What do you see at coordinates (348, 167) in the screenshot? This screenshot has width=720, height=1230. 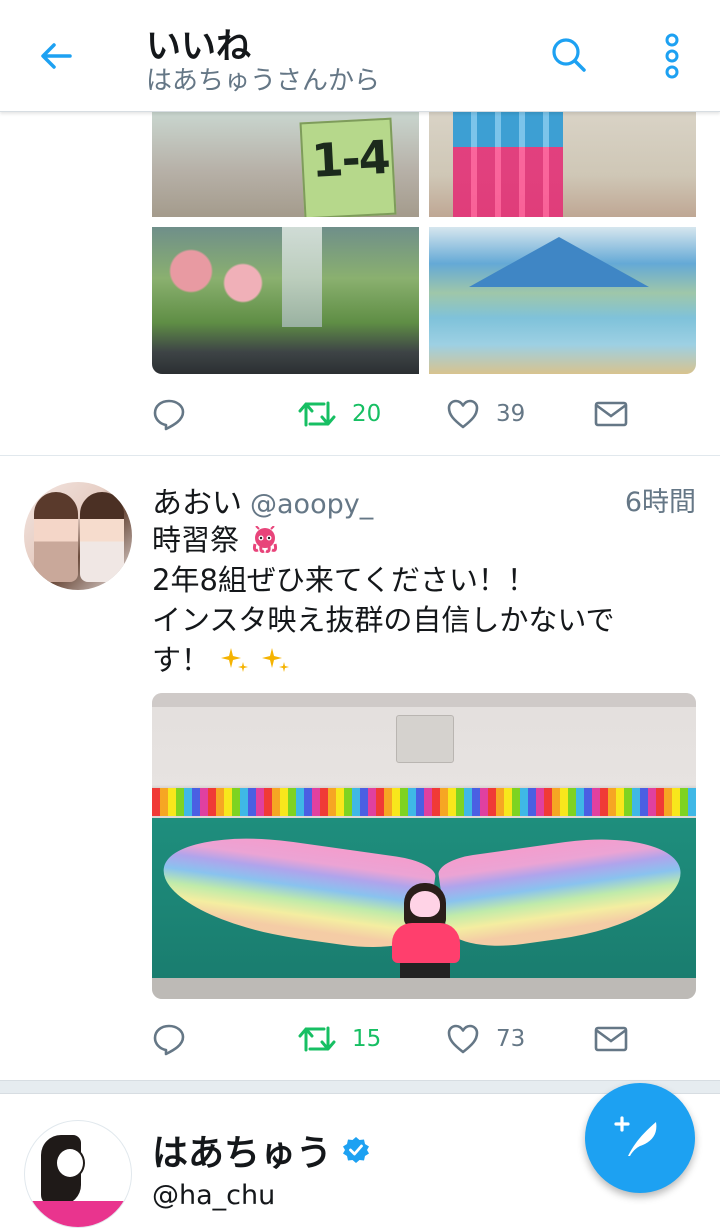 I see `photo-sign: 1-4` at bounding box center [348, 167].